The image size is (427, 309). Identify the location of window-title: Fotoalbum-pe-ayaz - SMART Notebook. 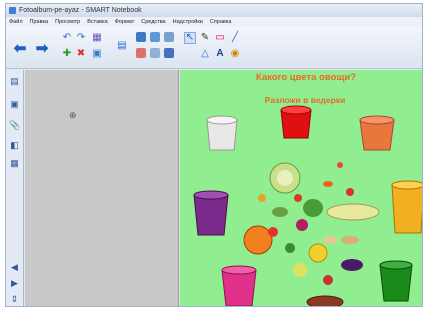
(80, 10).